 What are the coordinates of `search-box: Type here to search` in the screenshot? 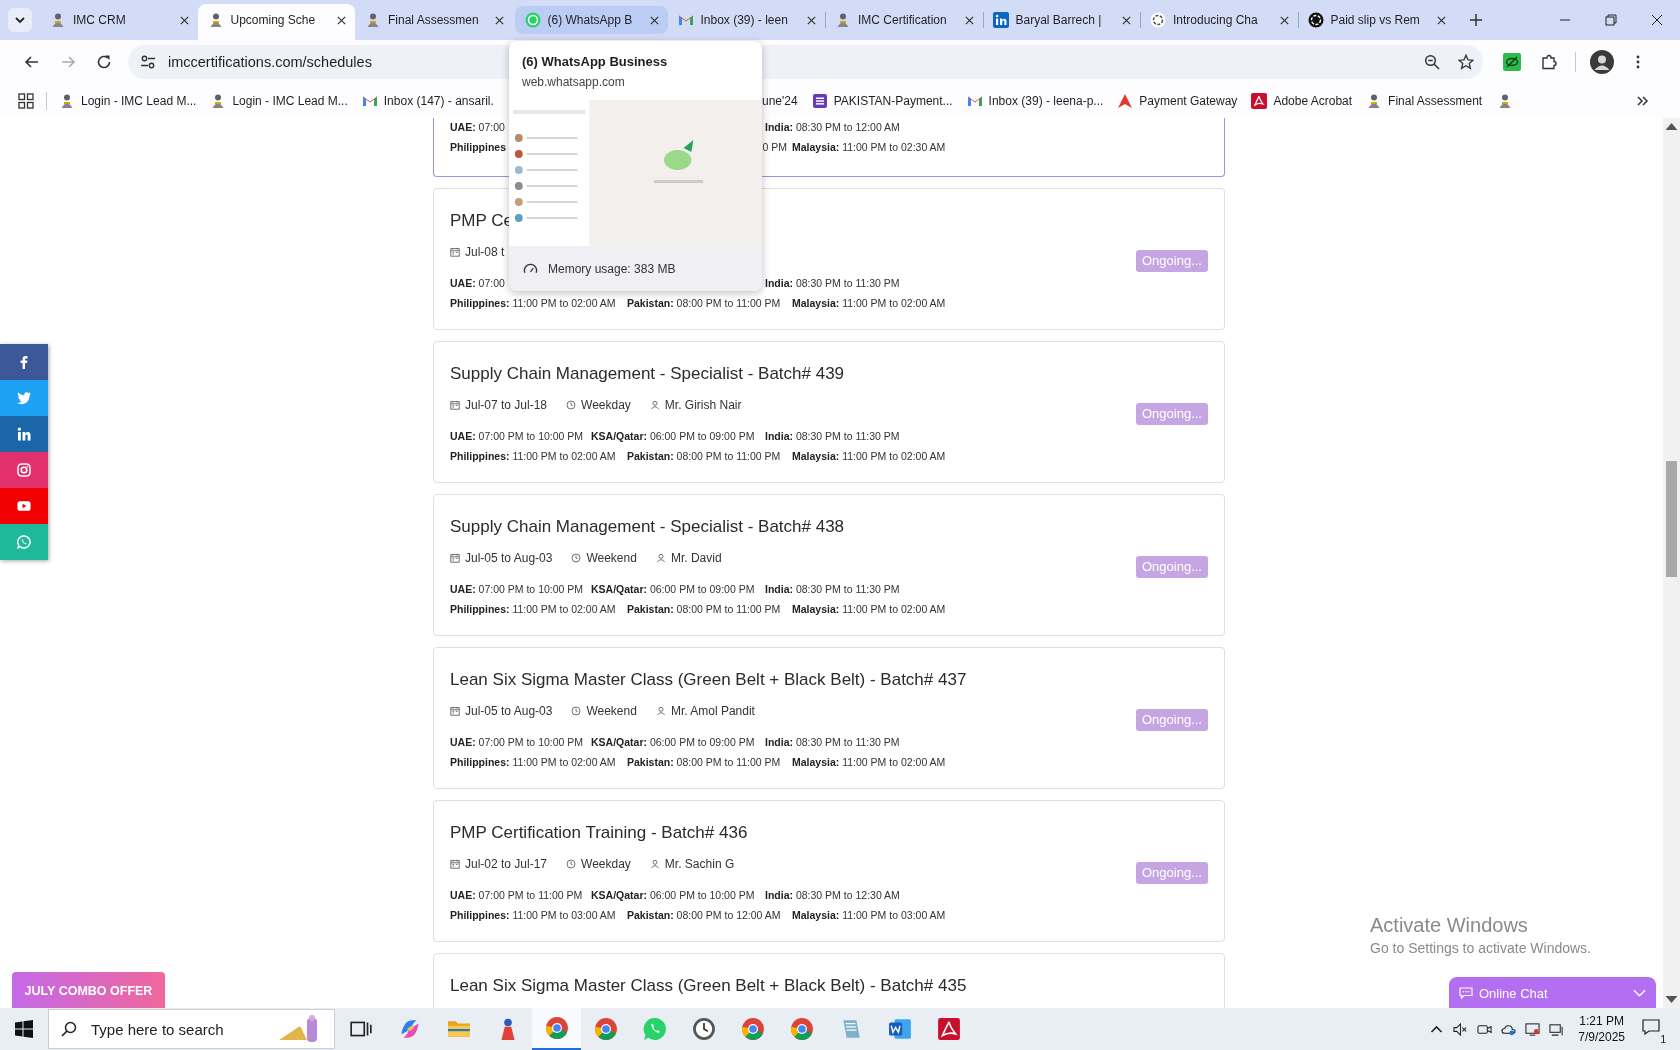 It's located at (191, 1029).